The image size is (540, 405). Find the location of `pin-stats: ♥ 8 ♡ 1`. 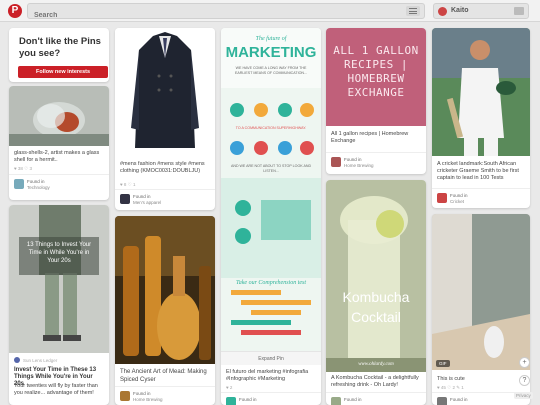

pin-stats: ♥ 8 ♡ 1 is located at coordinates (128, 184).